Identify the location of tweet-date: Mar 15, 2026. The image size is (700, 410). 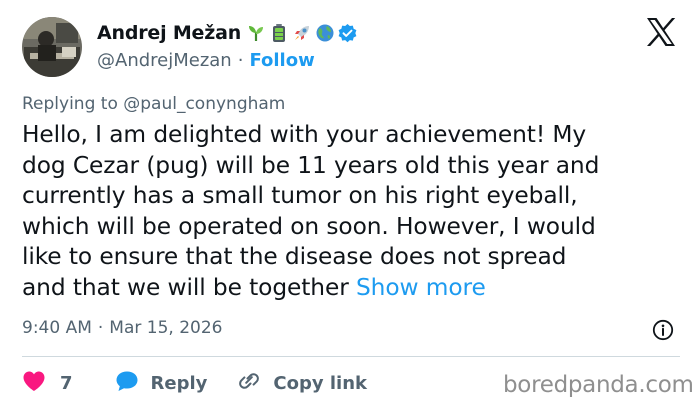
(166, 328).